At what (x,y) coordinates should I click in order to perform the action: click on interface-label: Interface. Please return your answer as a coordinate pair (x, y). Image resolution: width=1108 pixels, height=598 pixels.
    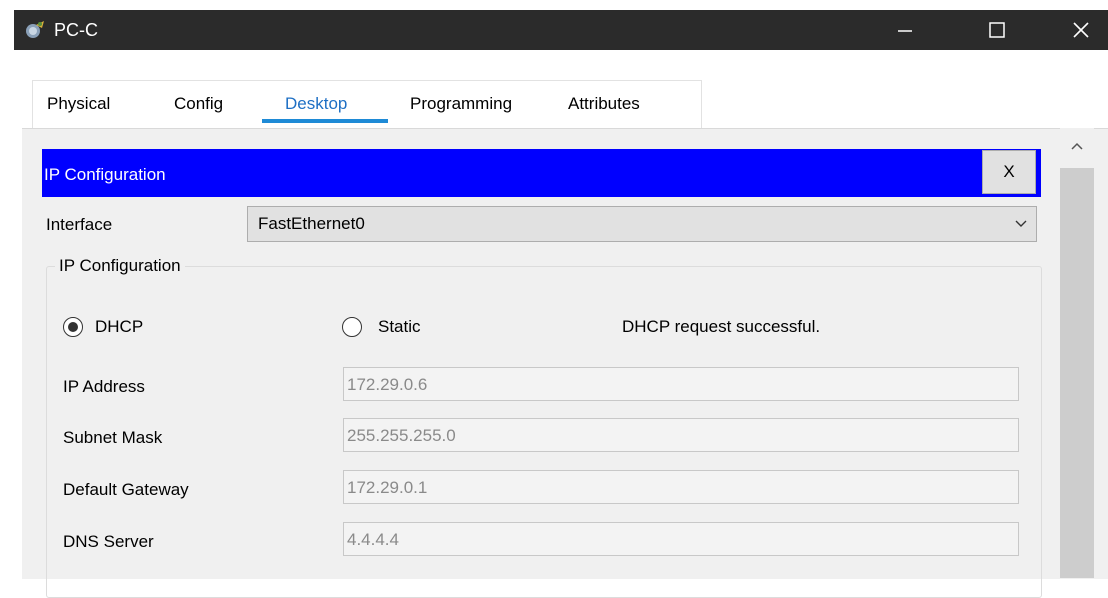
    Looking at the image, I should click on (79, 224).